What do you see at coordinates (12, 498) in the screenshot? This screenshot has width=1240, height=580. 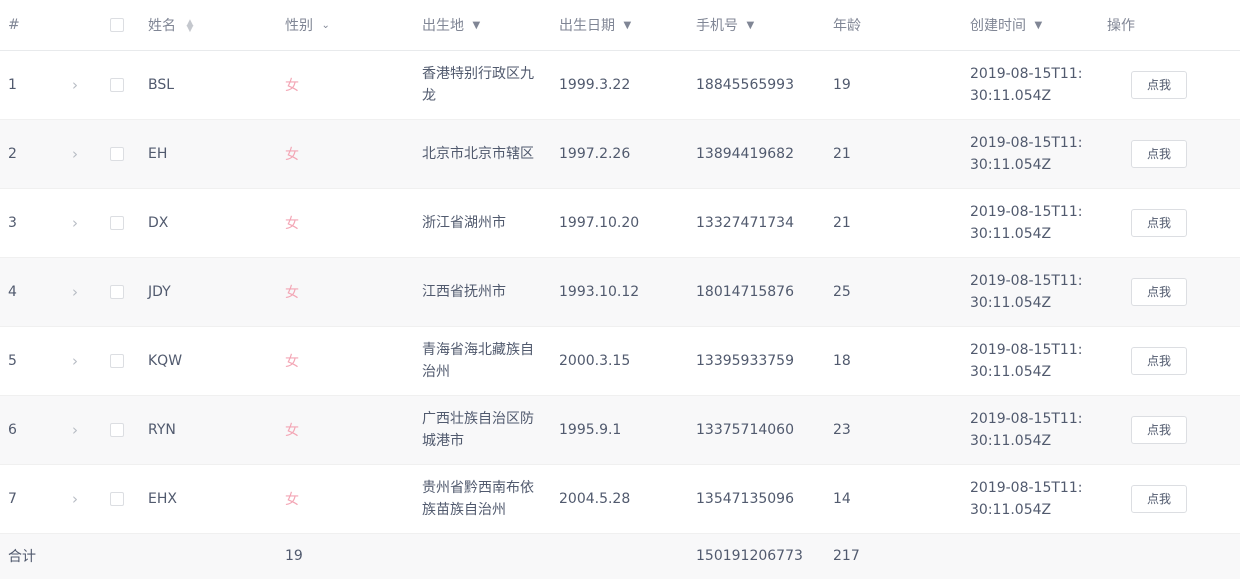 I see `cell-index: 7` at bounding box center [12, 498].